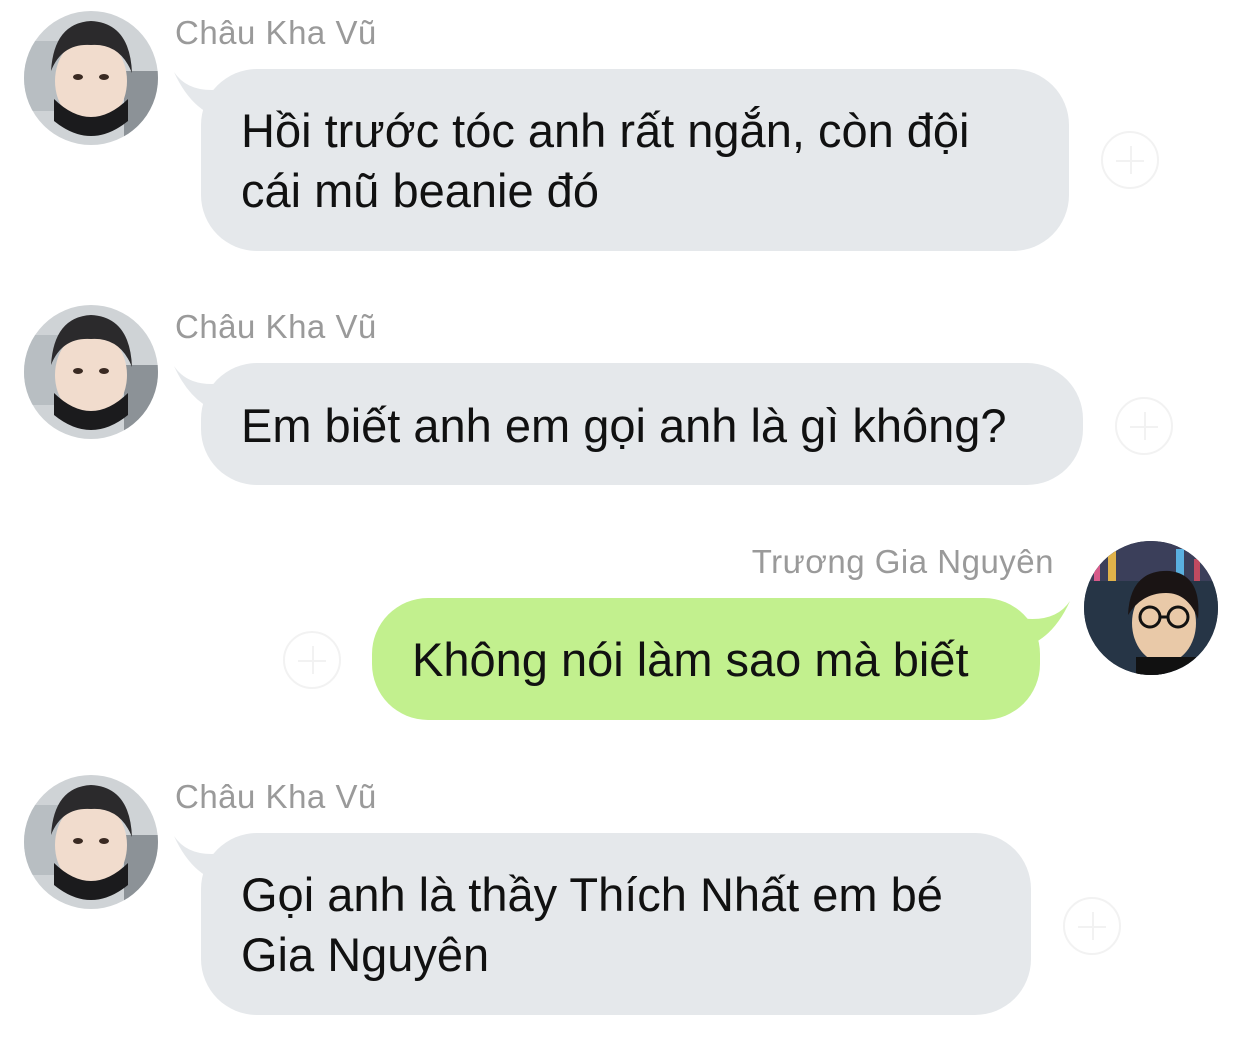 This screenshot has width=1242, height=1045. I want to click on message-text-line: Gọi anh là thầy Thích Nhất em bé, so click(592, 894).